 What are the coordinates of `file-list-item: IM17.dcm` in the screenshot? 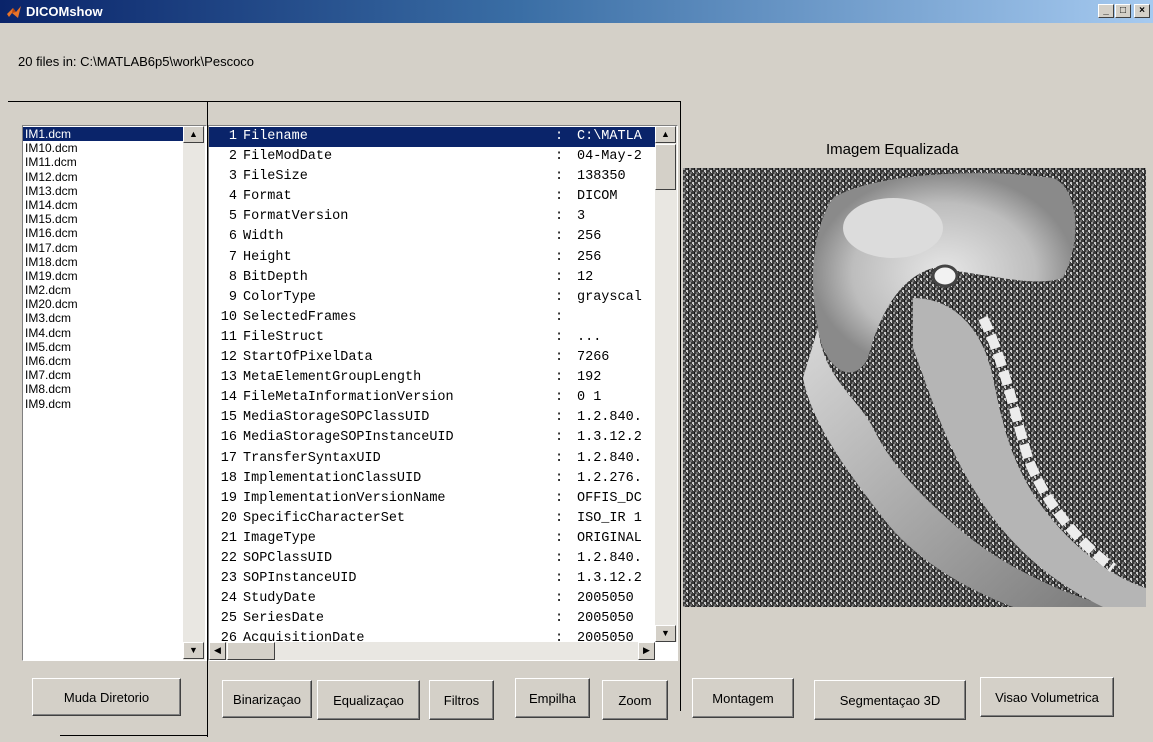 It's located at (103, 248).